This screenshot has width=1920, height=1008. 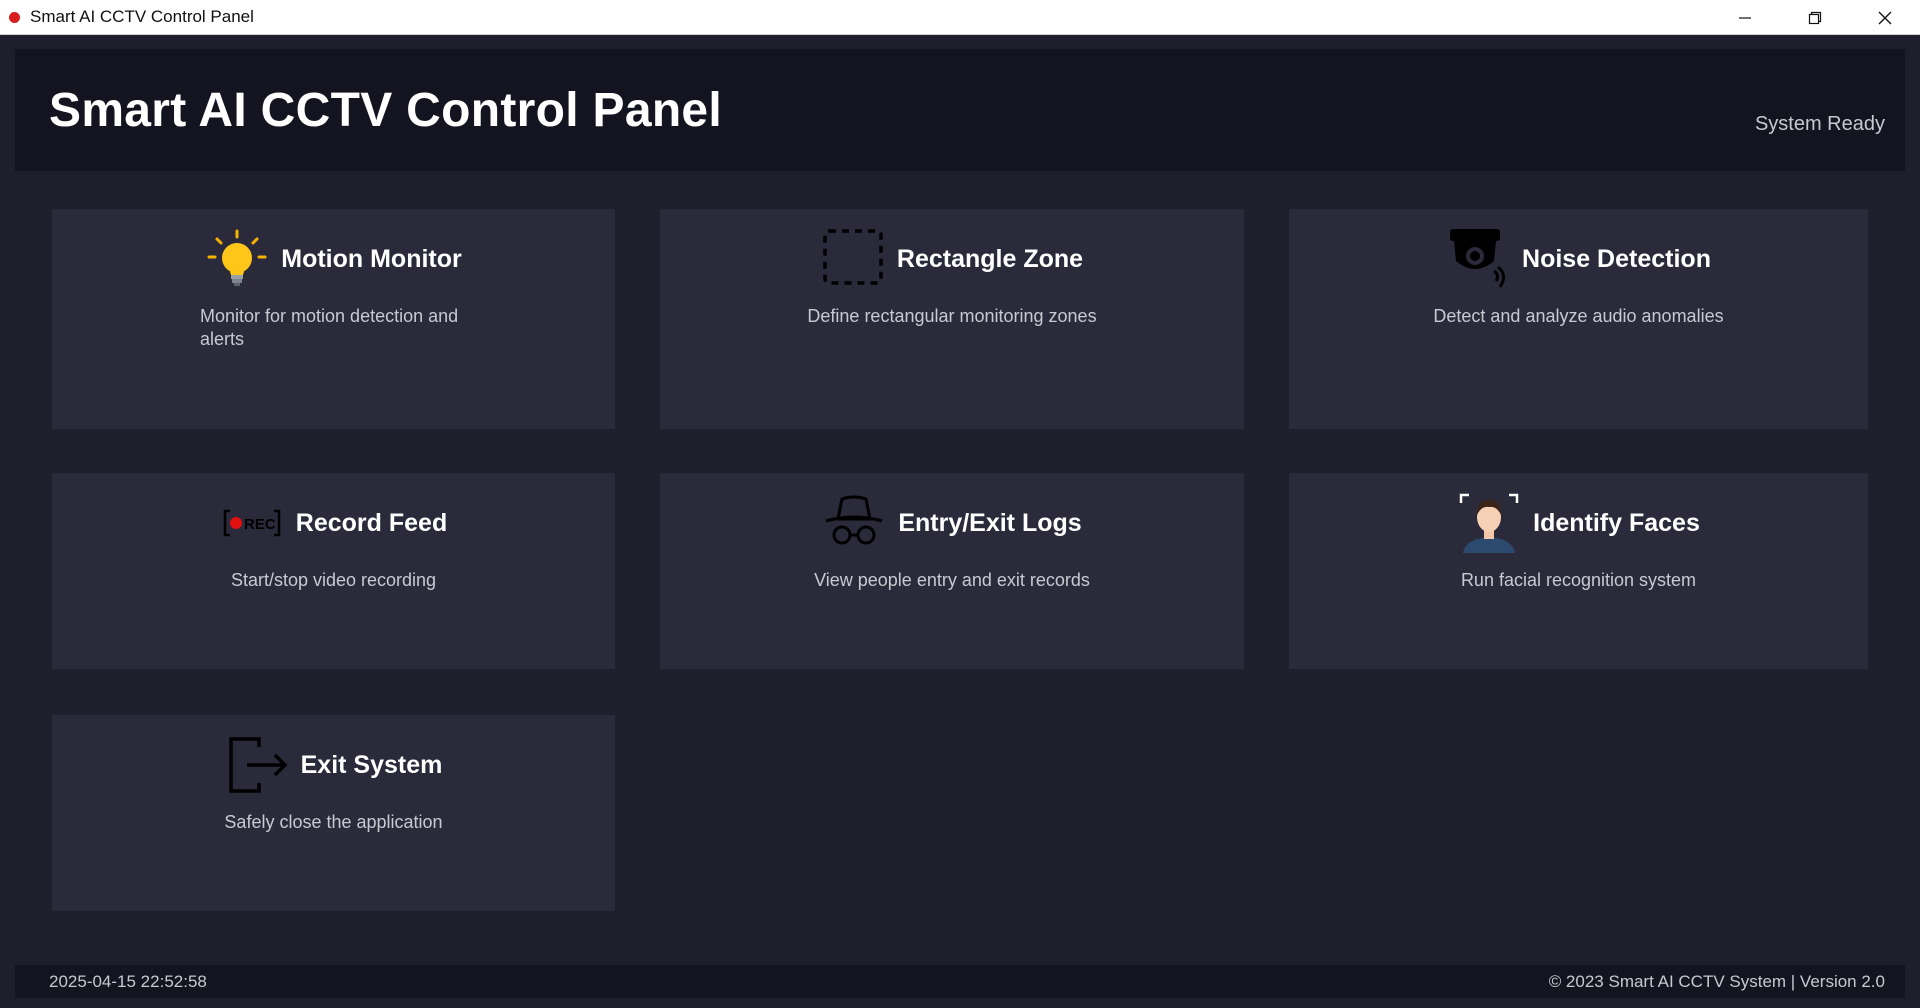 What do you see at coordinates (257, 765) in the screenshot?
I see `exit-icon` at bounding box center [257, 765].